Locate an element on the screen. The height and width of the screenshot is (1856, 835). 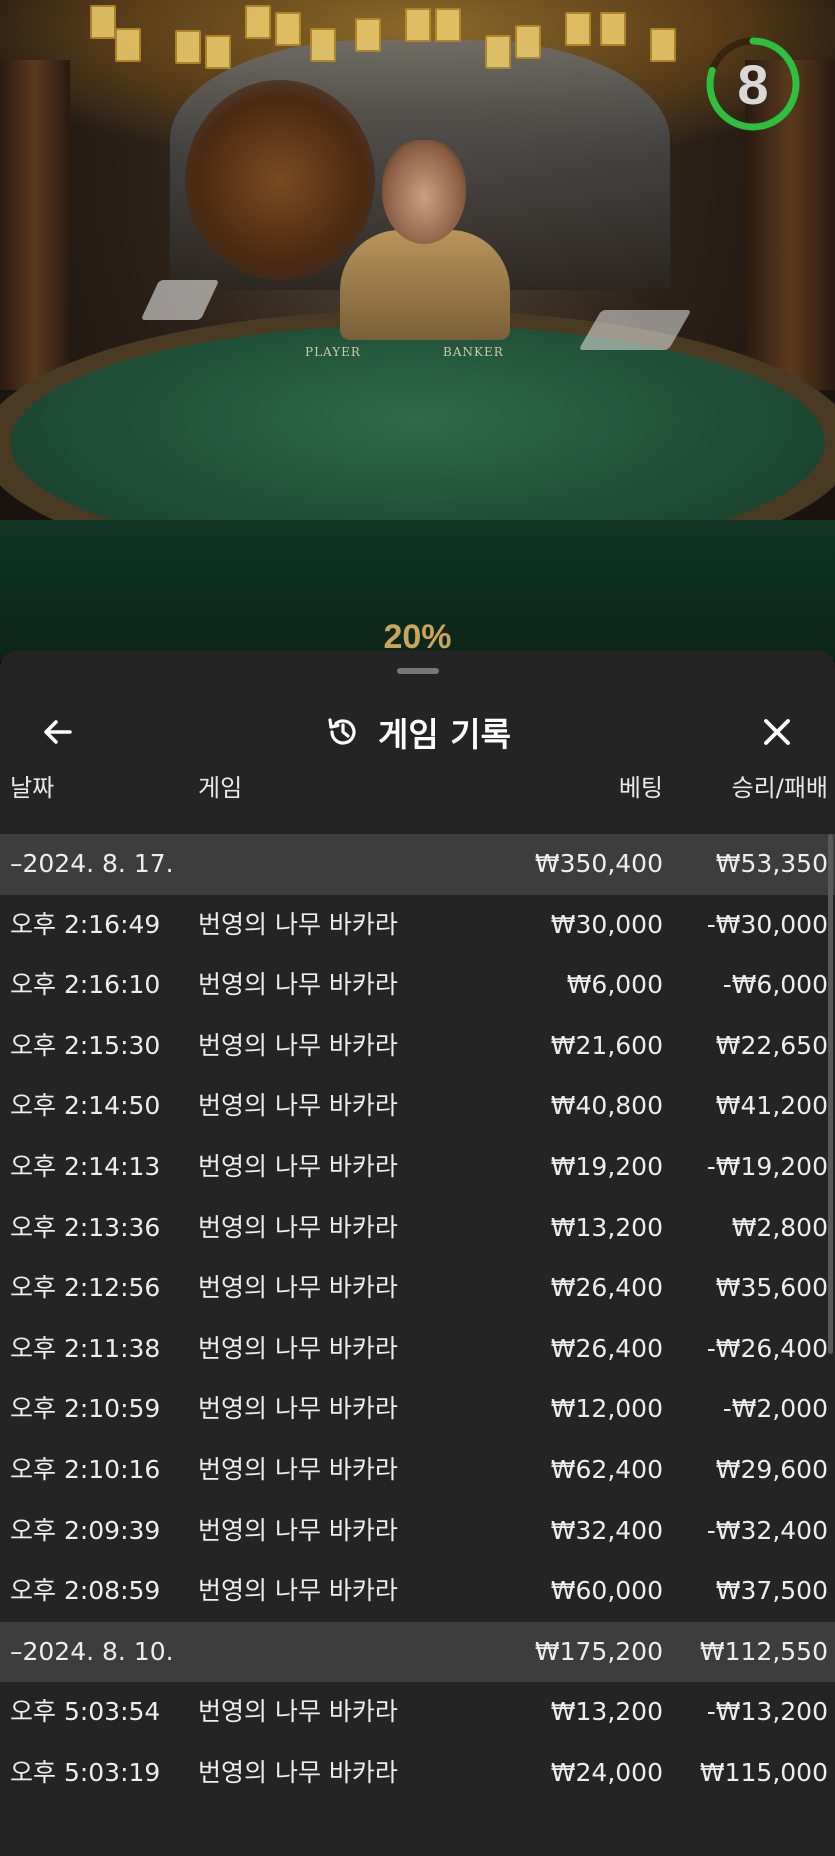
column-win-loss: 승리/패배 is located at coordinates (779, 788).